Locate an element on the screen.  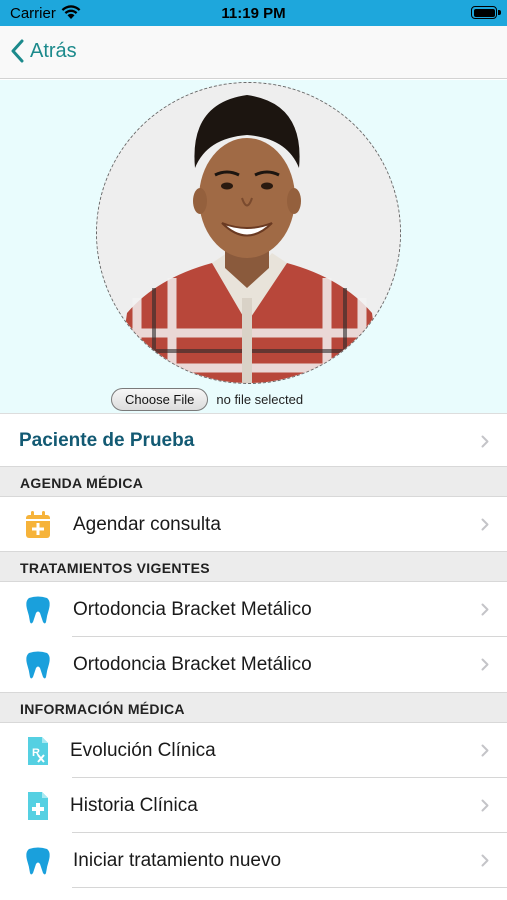
back-button: Atrás is located at coordinates (43, 51).